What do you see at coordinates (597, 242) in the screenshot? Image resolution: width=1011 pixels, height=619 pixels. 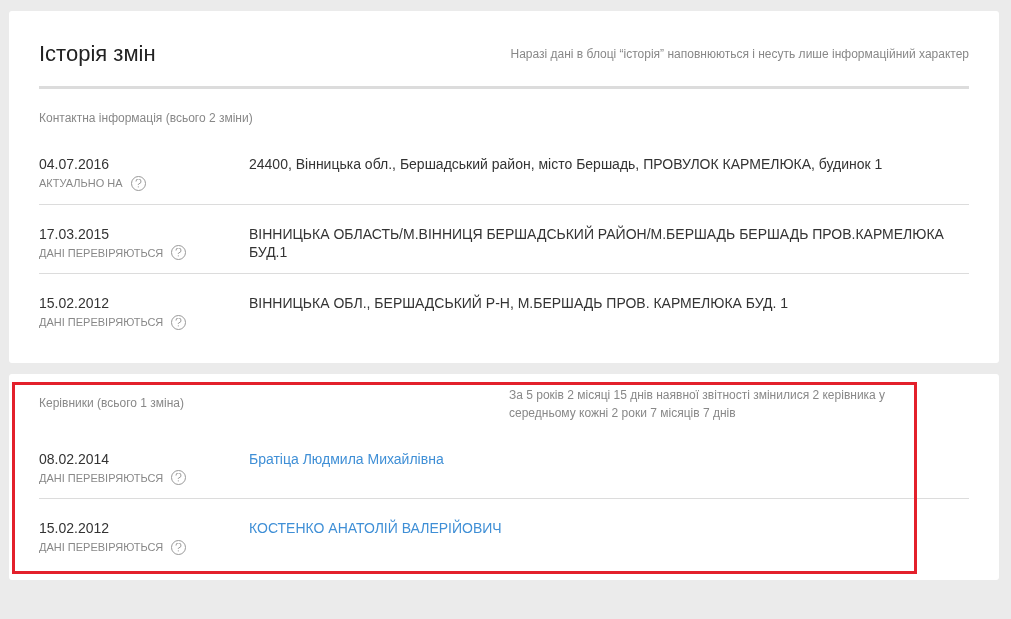 I see `address-text: ВІННИЦЬКА ОБЛАСТЬ/М.ВІННИЦЯ БЕРШАДСЬКИЙ РАЙОН/М.БЕРШАДЬ БЕРШАДЬ ПРОВ.КАРМЕЛЮКА БУД.1` at bounding box center [597, 242].